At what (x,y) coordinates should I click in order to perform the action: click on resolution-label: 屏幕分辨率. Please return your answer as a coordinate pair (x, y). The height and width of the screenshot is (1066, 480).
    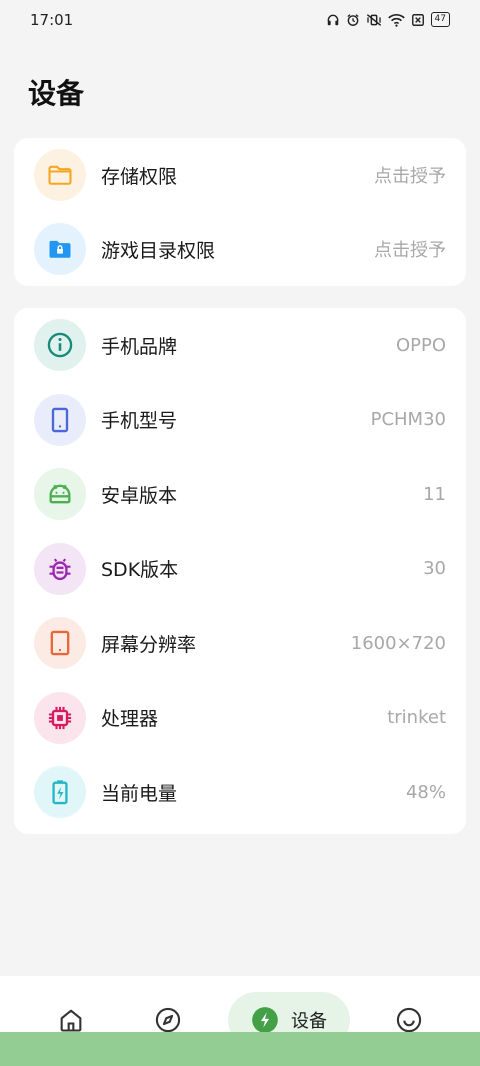
    Looking at the image, I should click on (149, 644).